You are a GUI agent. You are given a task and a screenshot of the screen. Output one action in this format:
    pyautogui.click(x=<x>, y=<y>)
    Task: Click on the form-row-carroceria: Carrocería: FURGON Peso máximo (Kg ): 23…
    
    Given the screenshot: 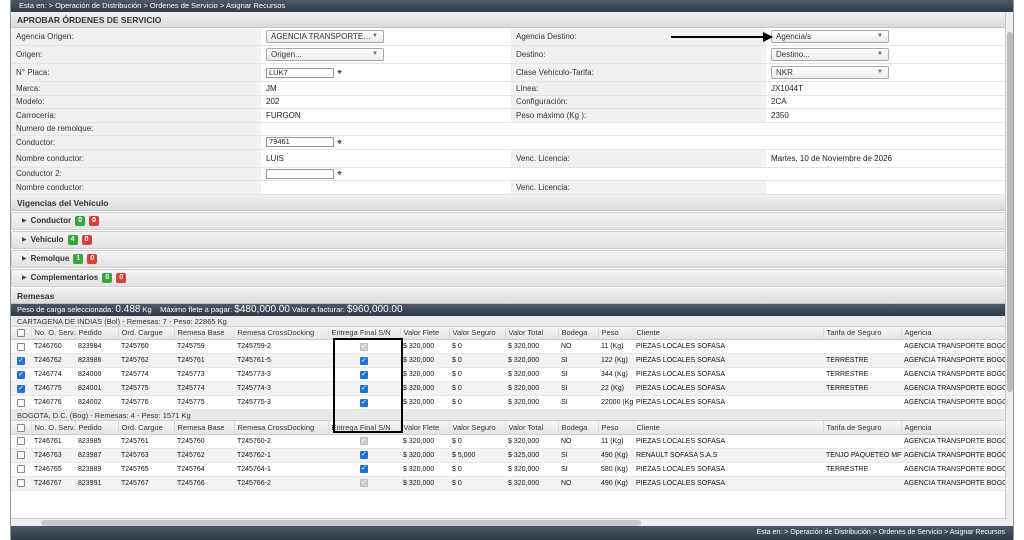 What is the action you would take?
    pyautogui.click(x=512, y=116)
    